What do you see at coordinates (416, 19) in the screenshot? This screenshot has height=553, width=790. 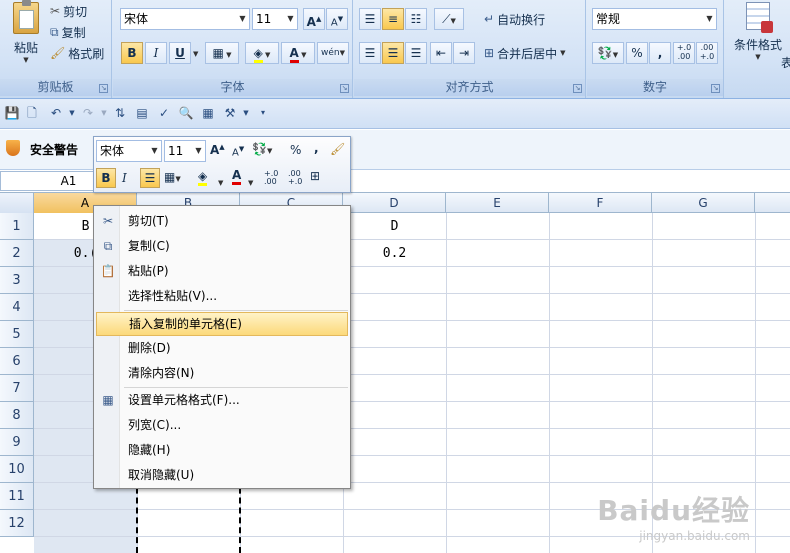 I see `bottom-align-button: ☷` at bounding box center [416, 19].